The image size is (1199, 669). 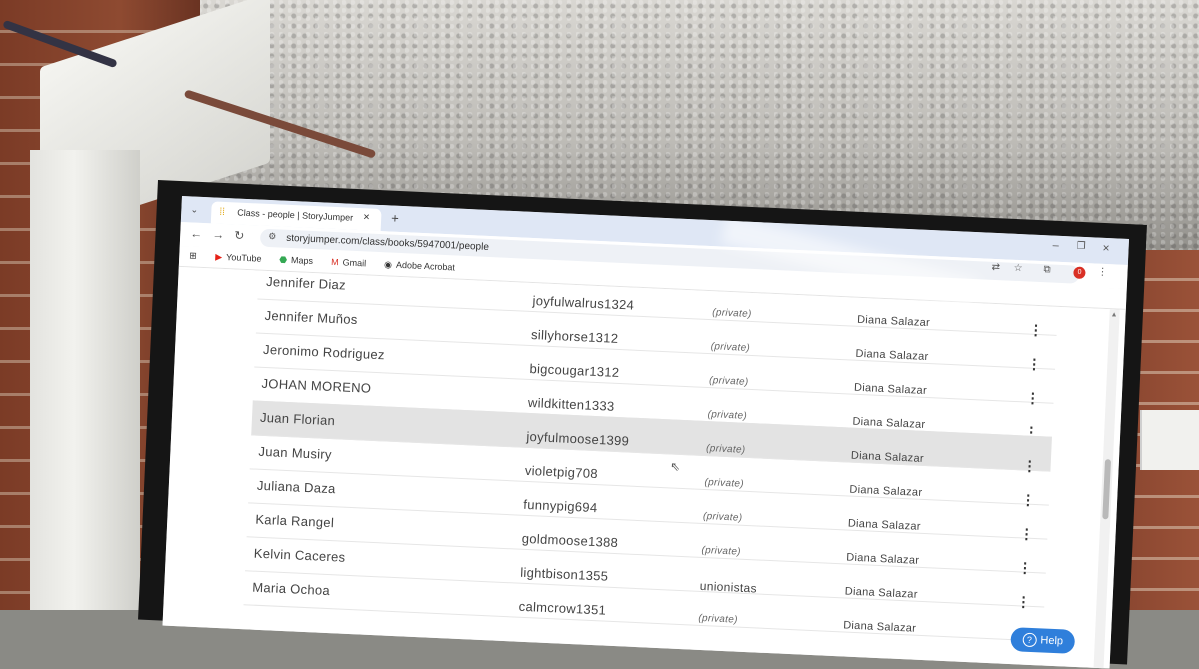 I want to click on reload-icon: ↻, so click(x=239, y=235).